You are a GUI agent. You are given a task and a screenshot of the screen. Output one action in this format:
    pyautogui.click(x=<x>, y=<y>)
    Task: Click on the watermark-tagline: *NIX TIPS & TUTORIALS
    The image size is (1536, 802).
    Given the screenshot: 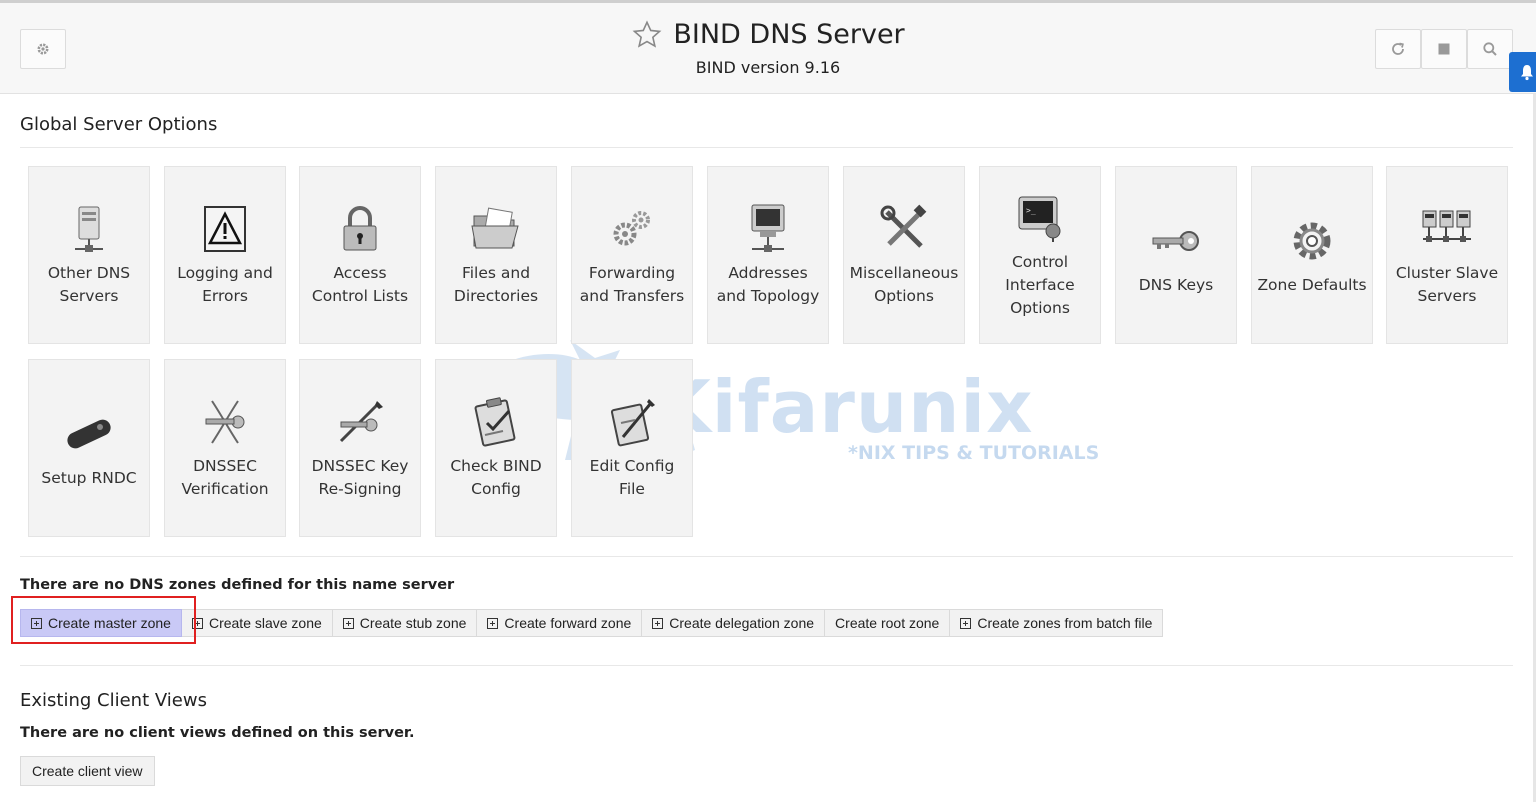 What is the action you would take?
    pyautogui.click(x=974, y=453)
    